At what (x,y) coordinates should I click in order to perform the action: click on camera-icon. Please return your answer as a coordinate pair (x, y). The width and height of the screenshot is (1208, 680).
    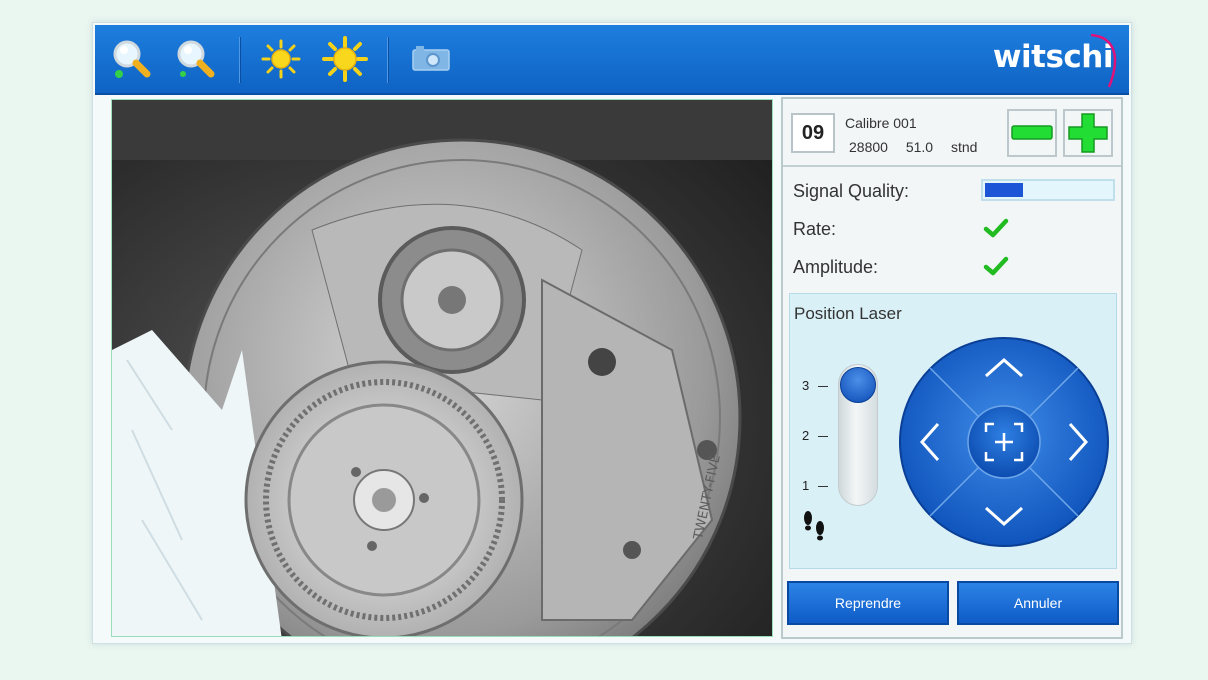
    Looking at the image, I should click on (431, 58).